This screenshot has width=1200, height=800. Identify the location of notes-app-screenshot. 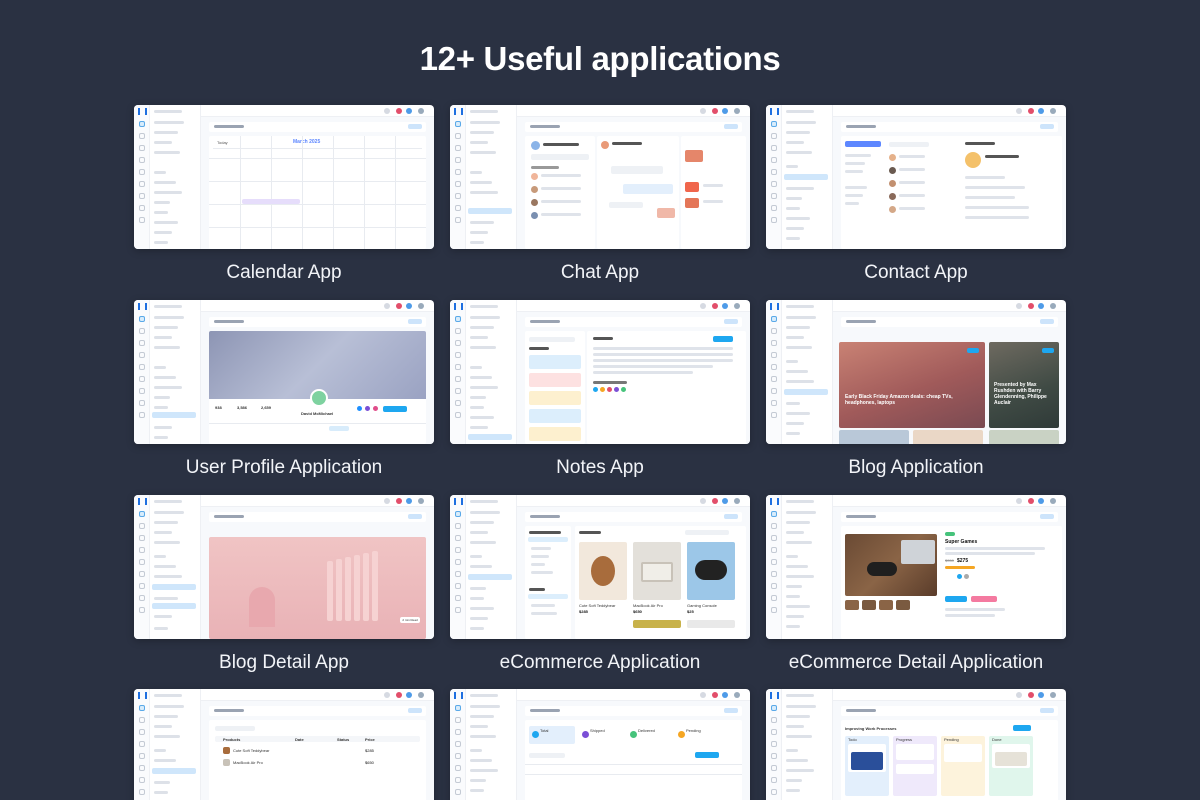
(600, 372).